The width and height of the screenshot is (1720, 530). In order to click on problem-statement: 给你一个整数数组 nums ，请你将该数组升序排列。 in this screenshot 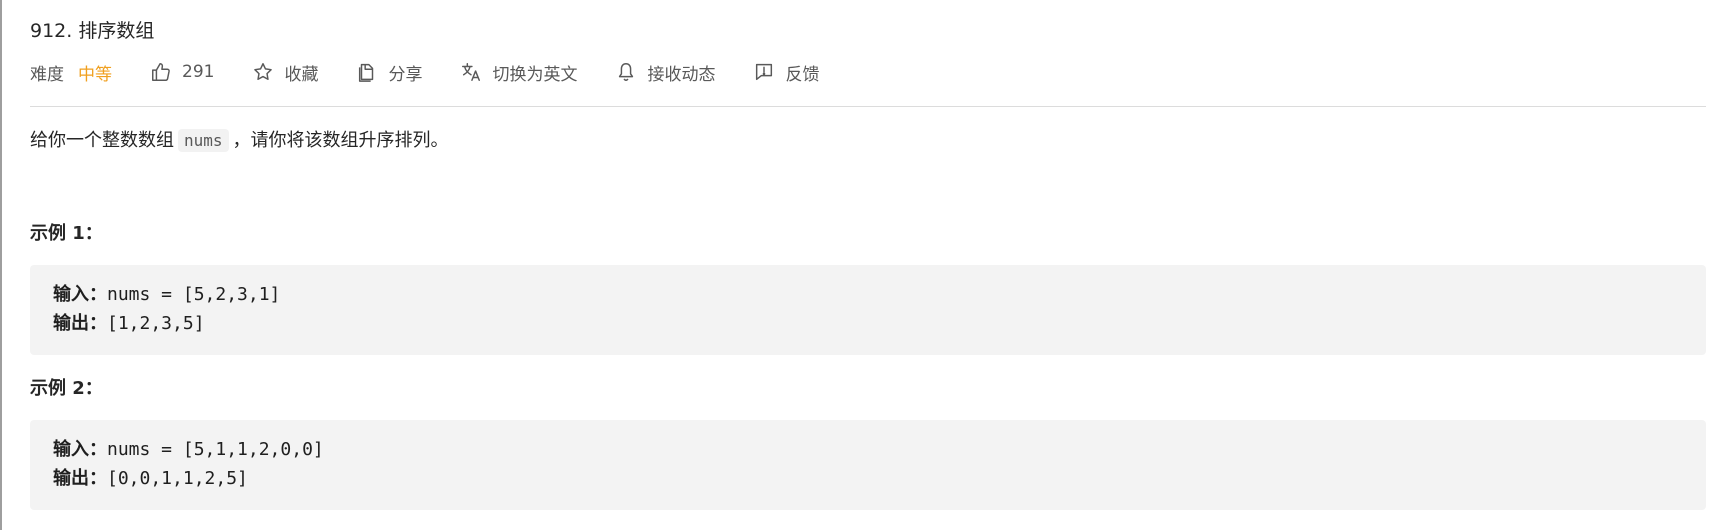, I will do `click(239, 141)`.